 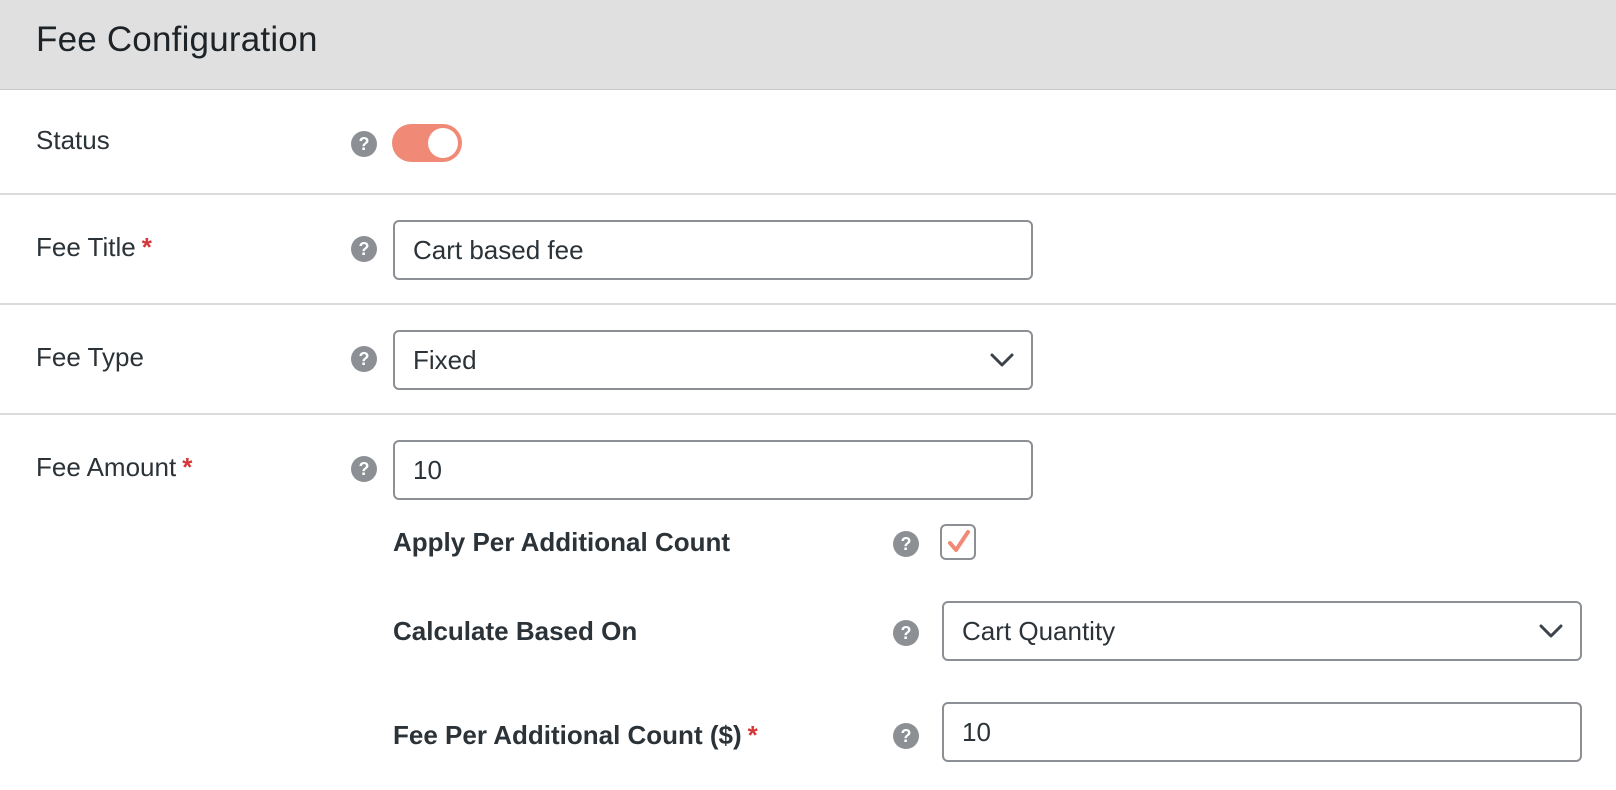 I want to click on fee-title-input: Cart based fee, so click(x=713, y=250).